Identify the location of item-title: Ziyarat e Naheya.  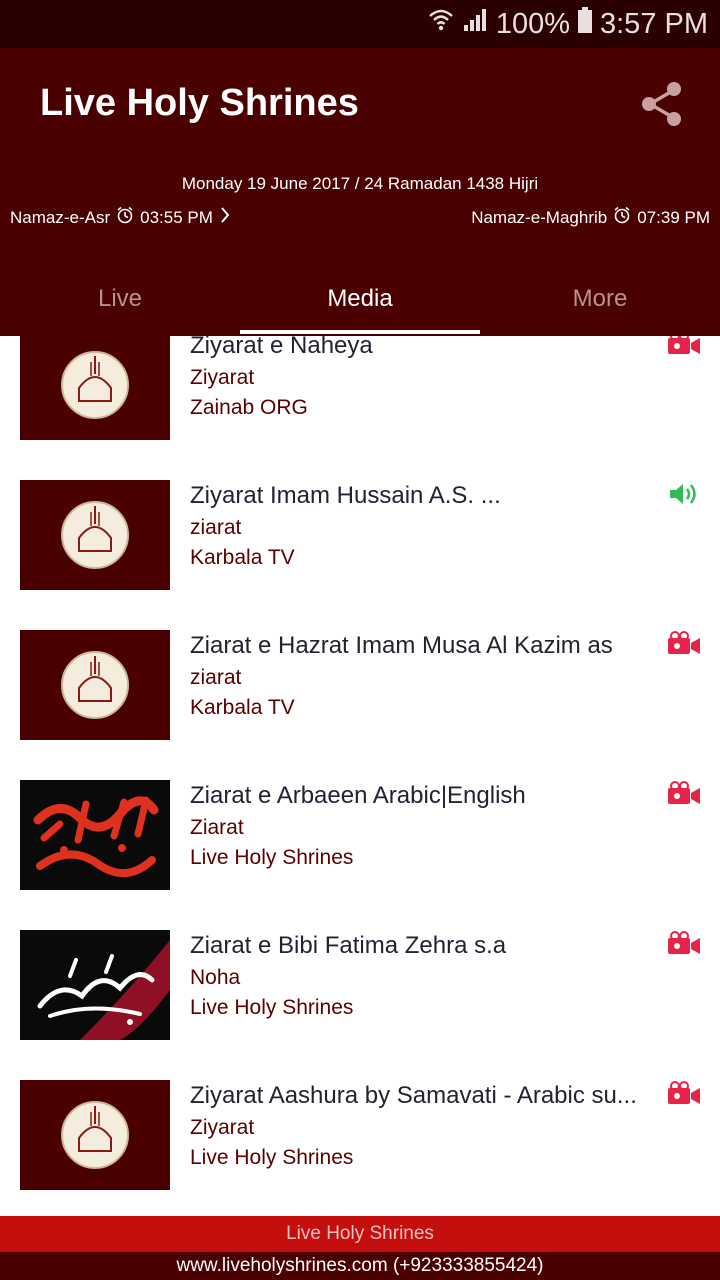
(281, 347).